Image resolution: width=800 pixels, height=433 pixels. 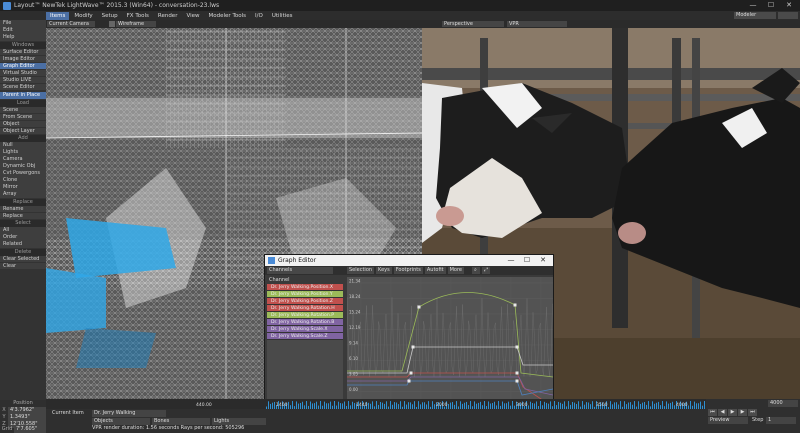 I want to click on left-viewport-header: Current Camera Wireframe, so click(x=234, y=24).